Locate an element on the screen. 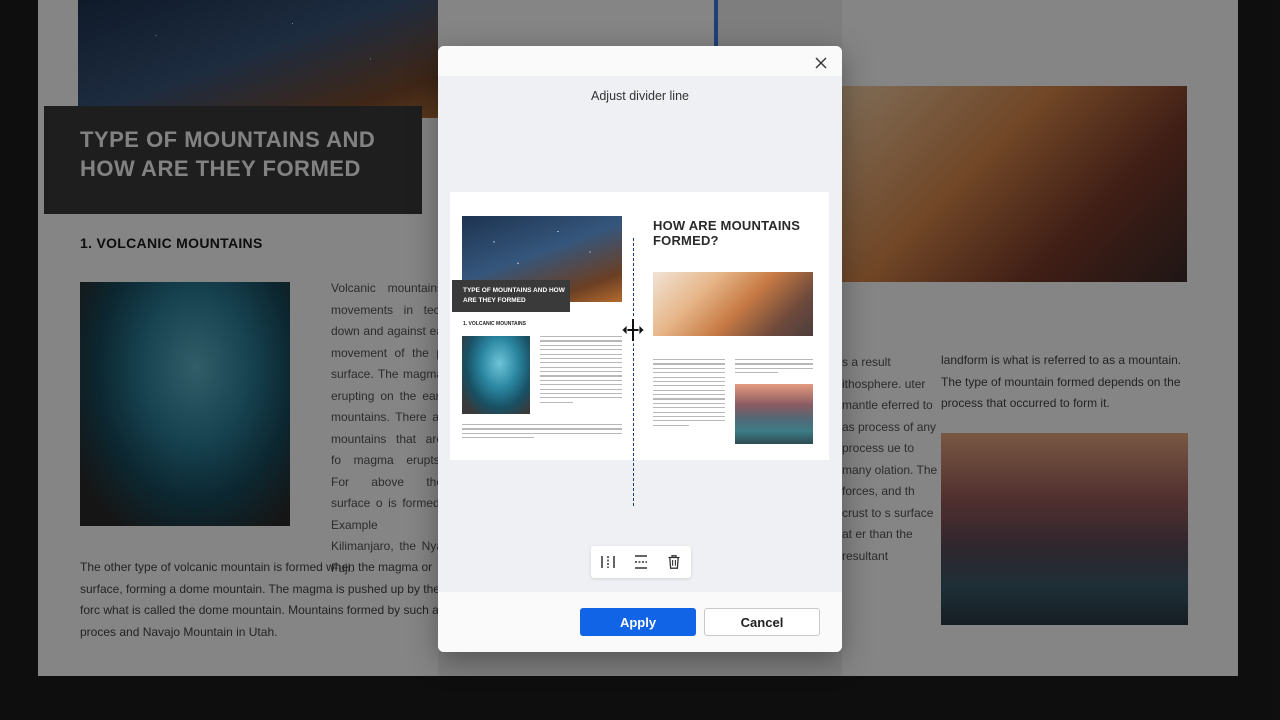 This screenshot has height=720, width=1280. preview-text-column is located at coordinates (581, 371).